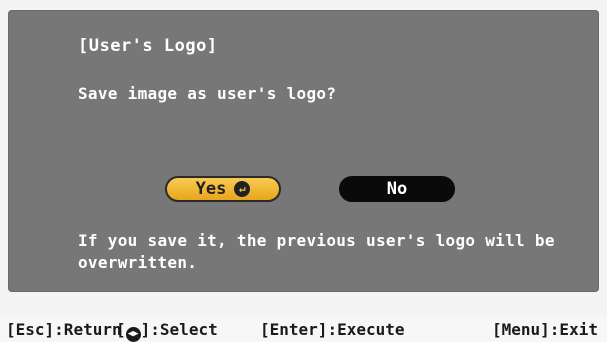  Describe the element at coordinates (294, 329) in the screenshot. I see `enter-key: [Enter]` at that location.